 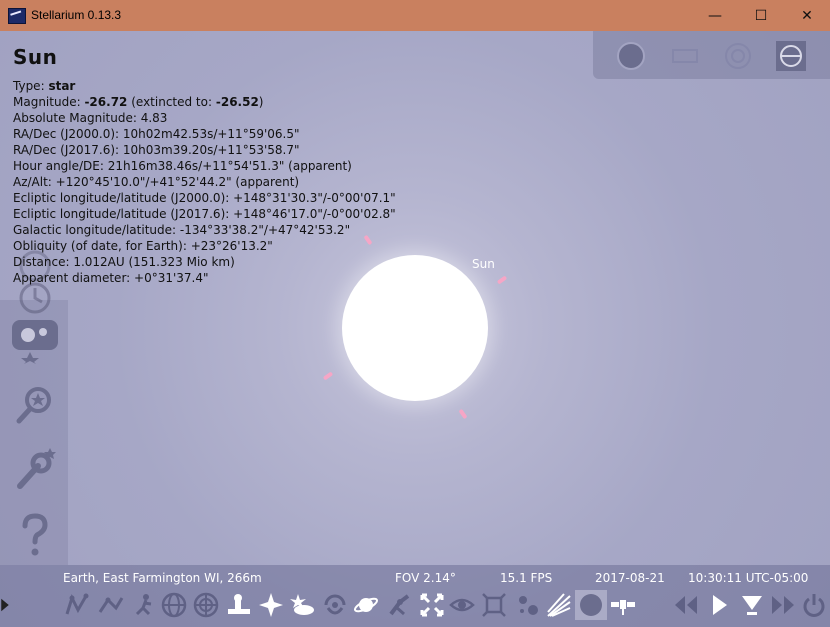 I want to click on help-icon, so click(x=35, y=535).